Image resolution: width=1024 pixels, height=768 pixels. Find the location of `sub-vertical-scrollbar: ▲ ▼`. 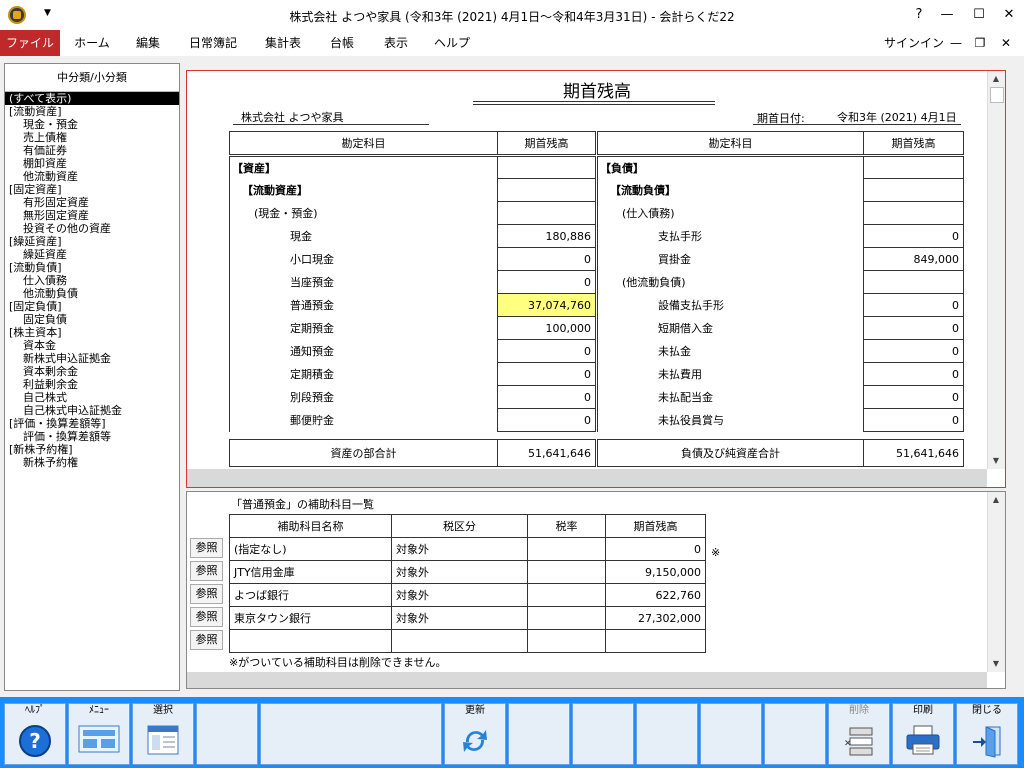

sub-vertical-scrollbar: ▲ ▼ is located at coordinates (996, 582).